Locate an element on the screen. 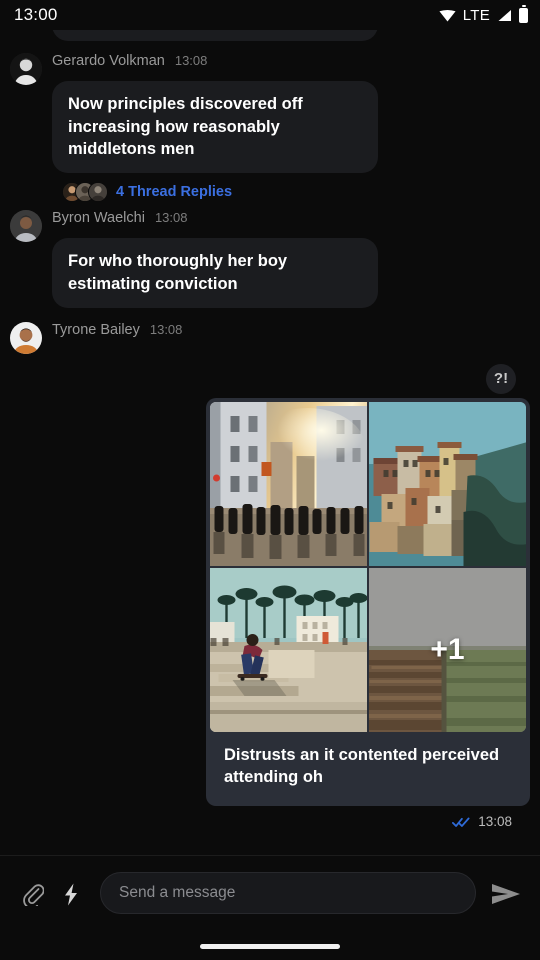 The width and height of the screenshot is (540, 960). thread-replies-label: 4 Thread Replies is located at coordinates (174, 192).